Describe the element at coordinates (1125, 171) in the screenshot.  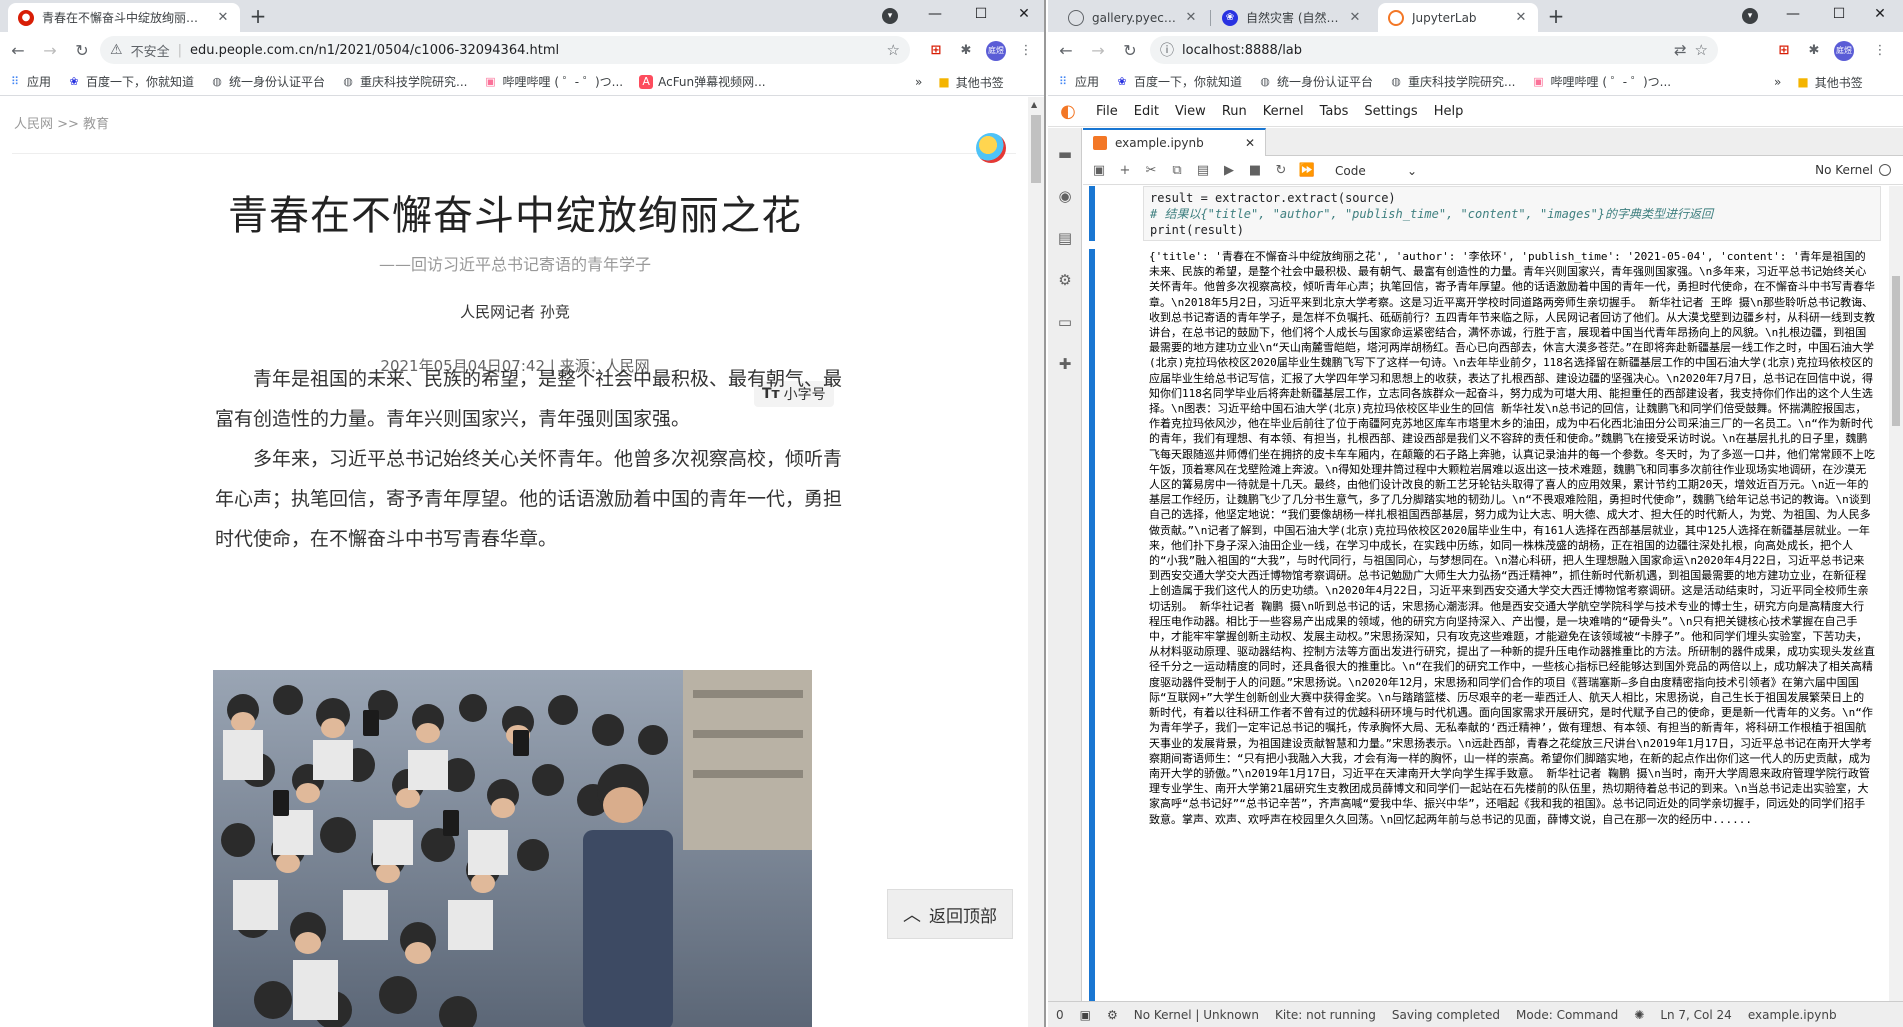
I see `add-cell-icon: +` at that location.